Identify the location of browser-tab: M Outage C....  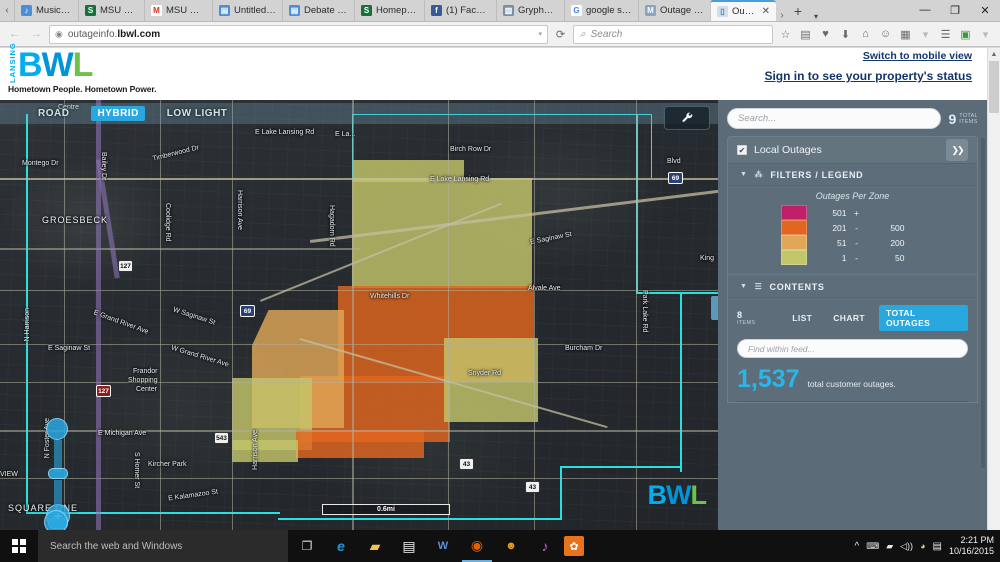
(674, 10).